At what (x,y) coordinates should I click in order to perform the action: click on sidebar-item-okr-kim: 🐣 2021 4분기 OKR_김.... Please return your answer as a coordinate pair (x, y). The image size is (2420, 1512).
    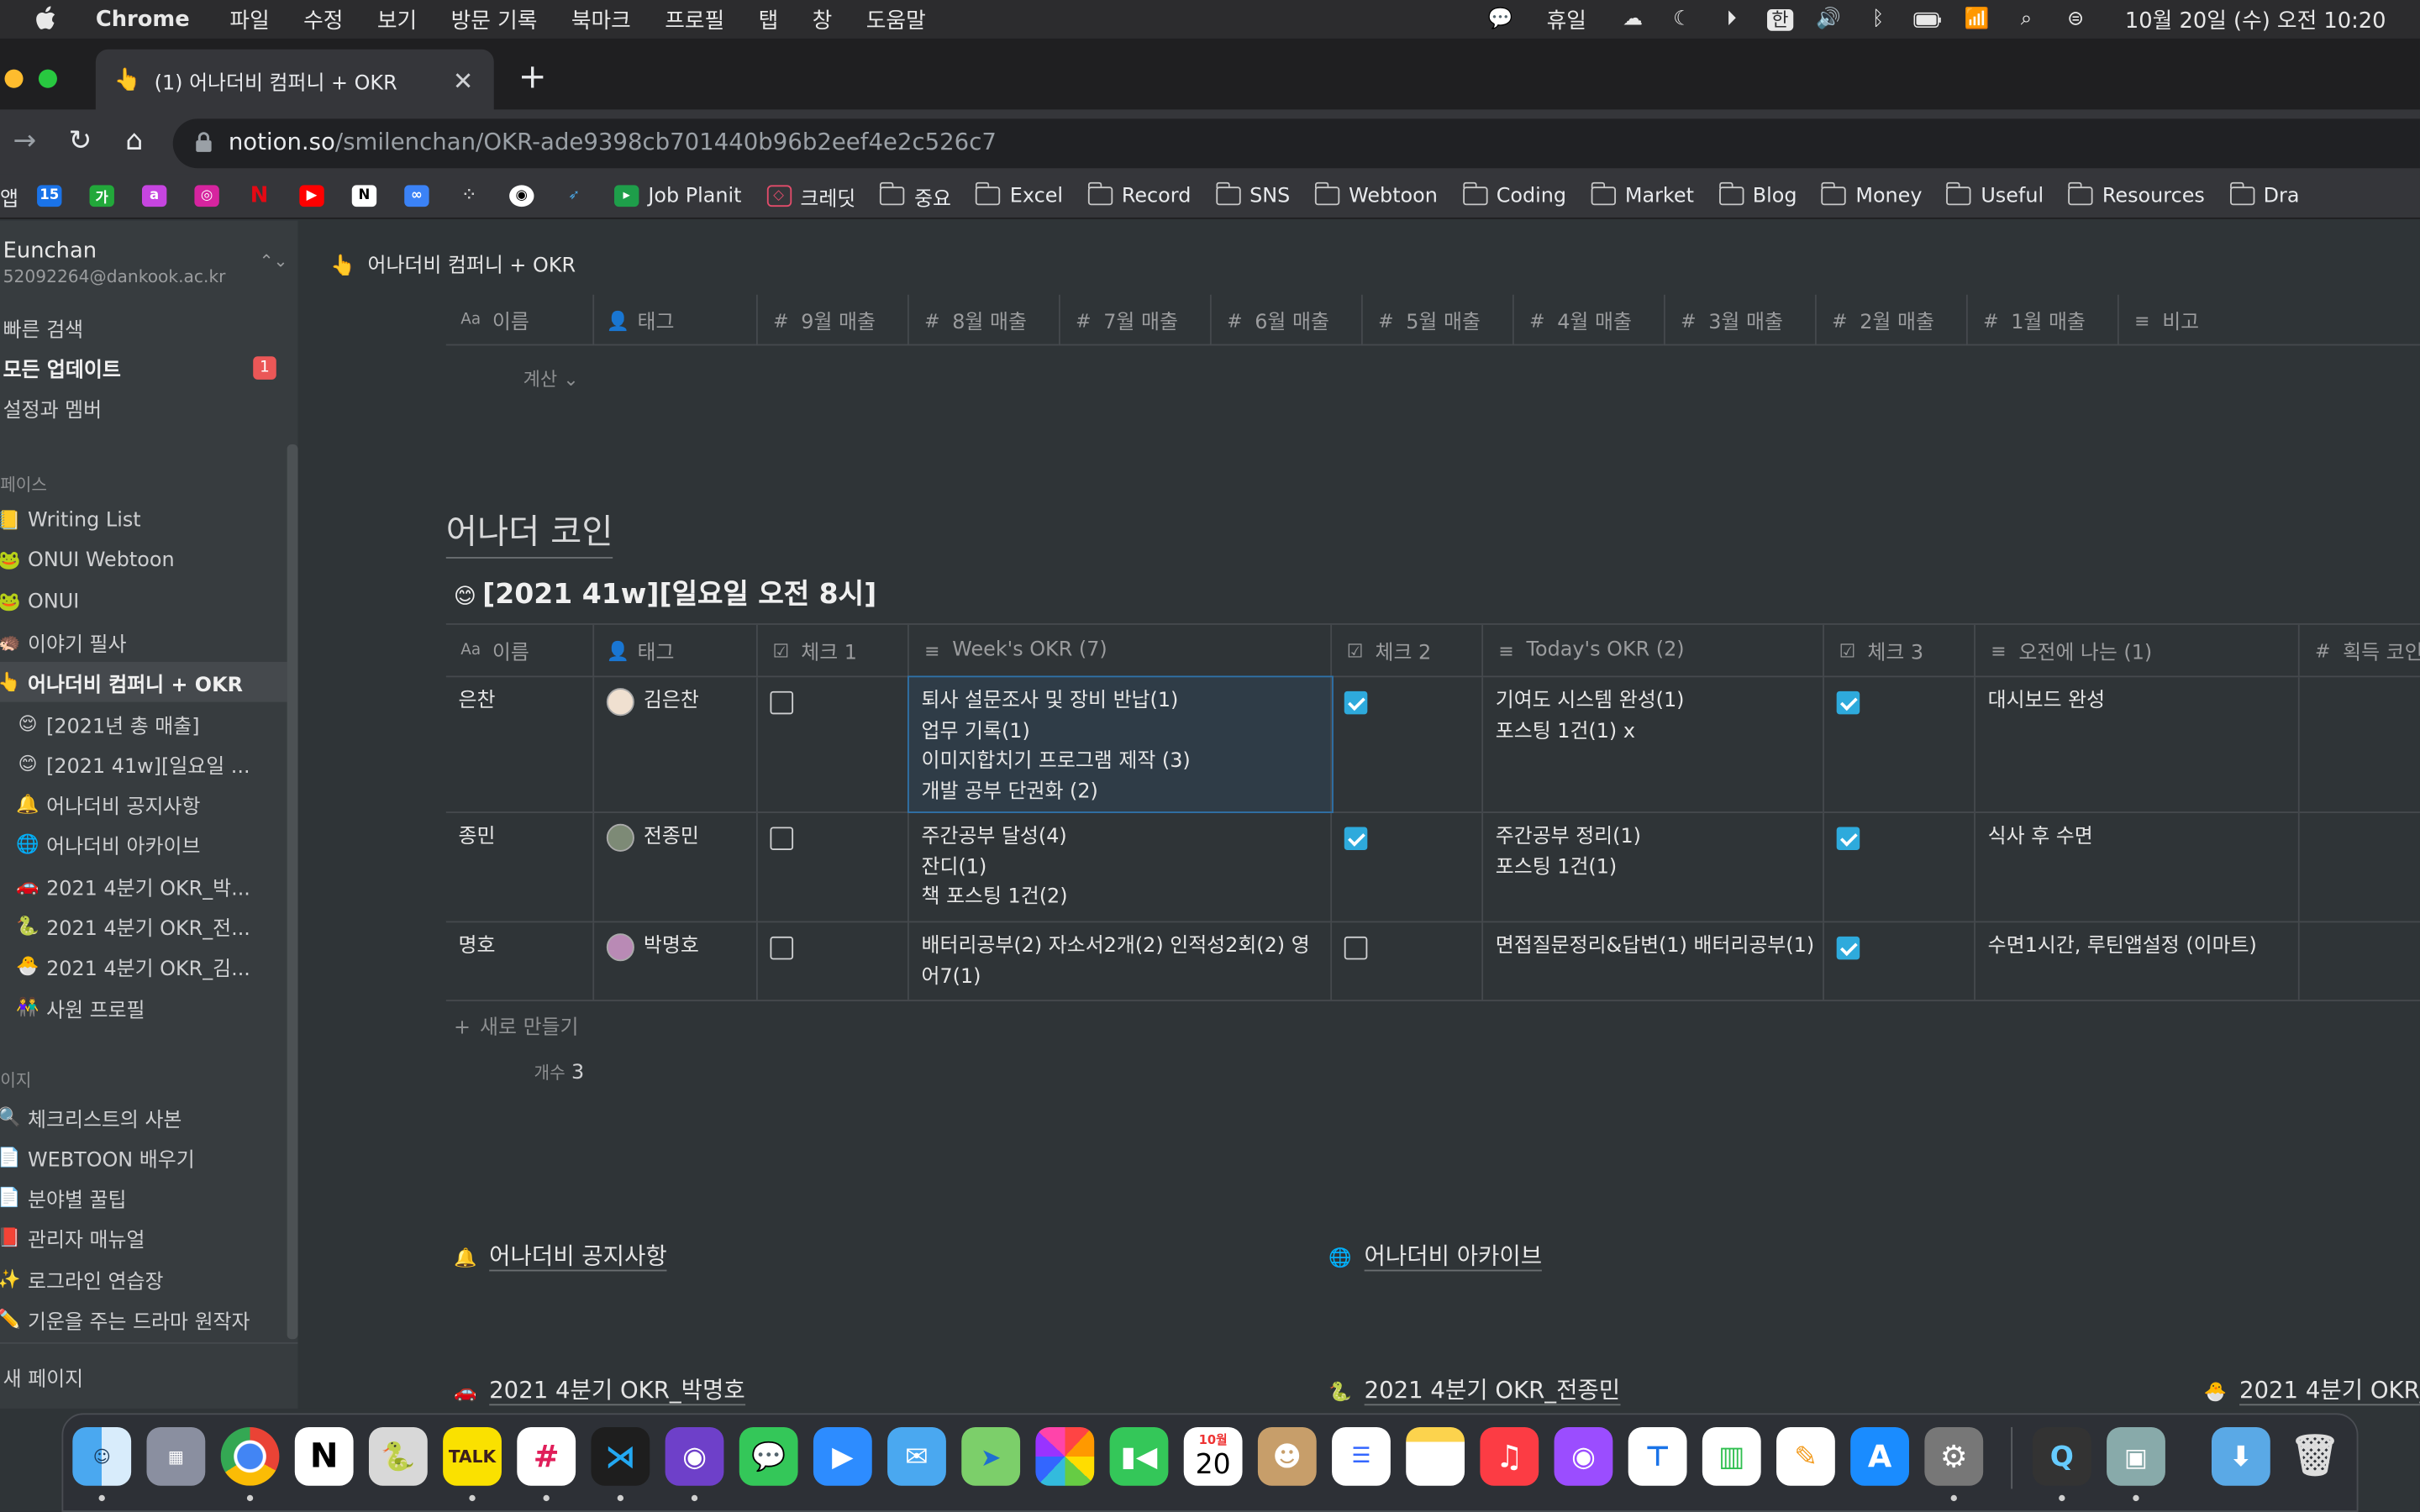
    Looking at the image, I should click on (143, 966).